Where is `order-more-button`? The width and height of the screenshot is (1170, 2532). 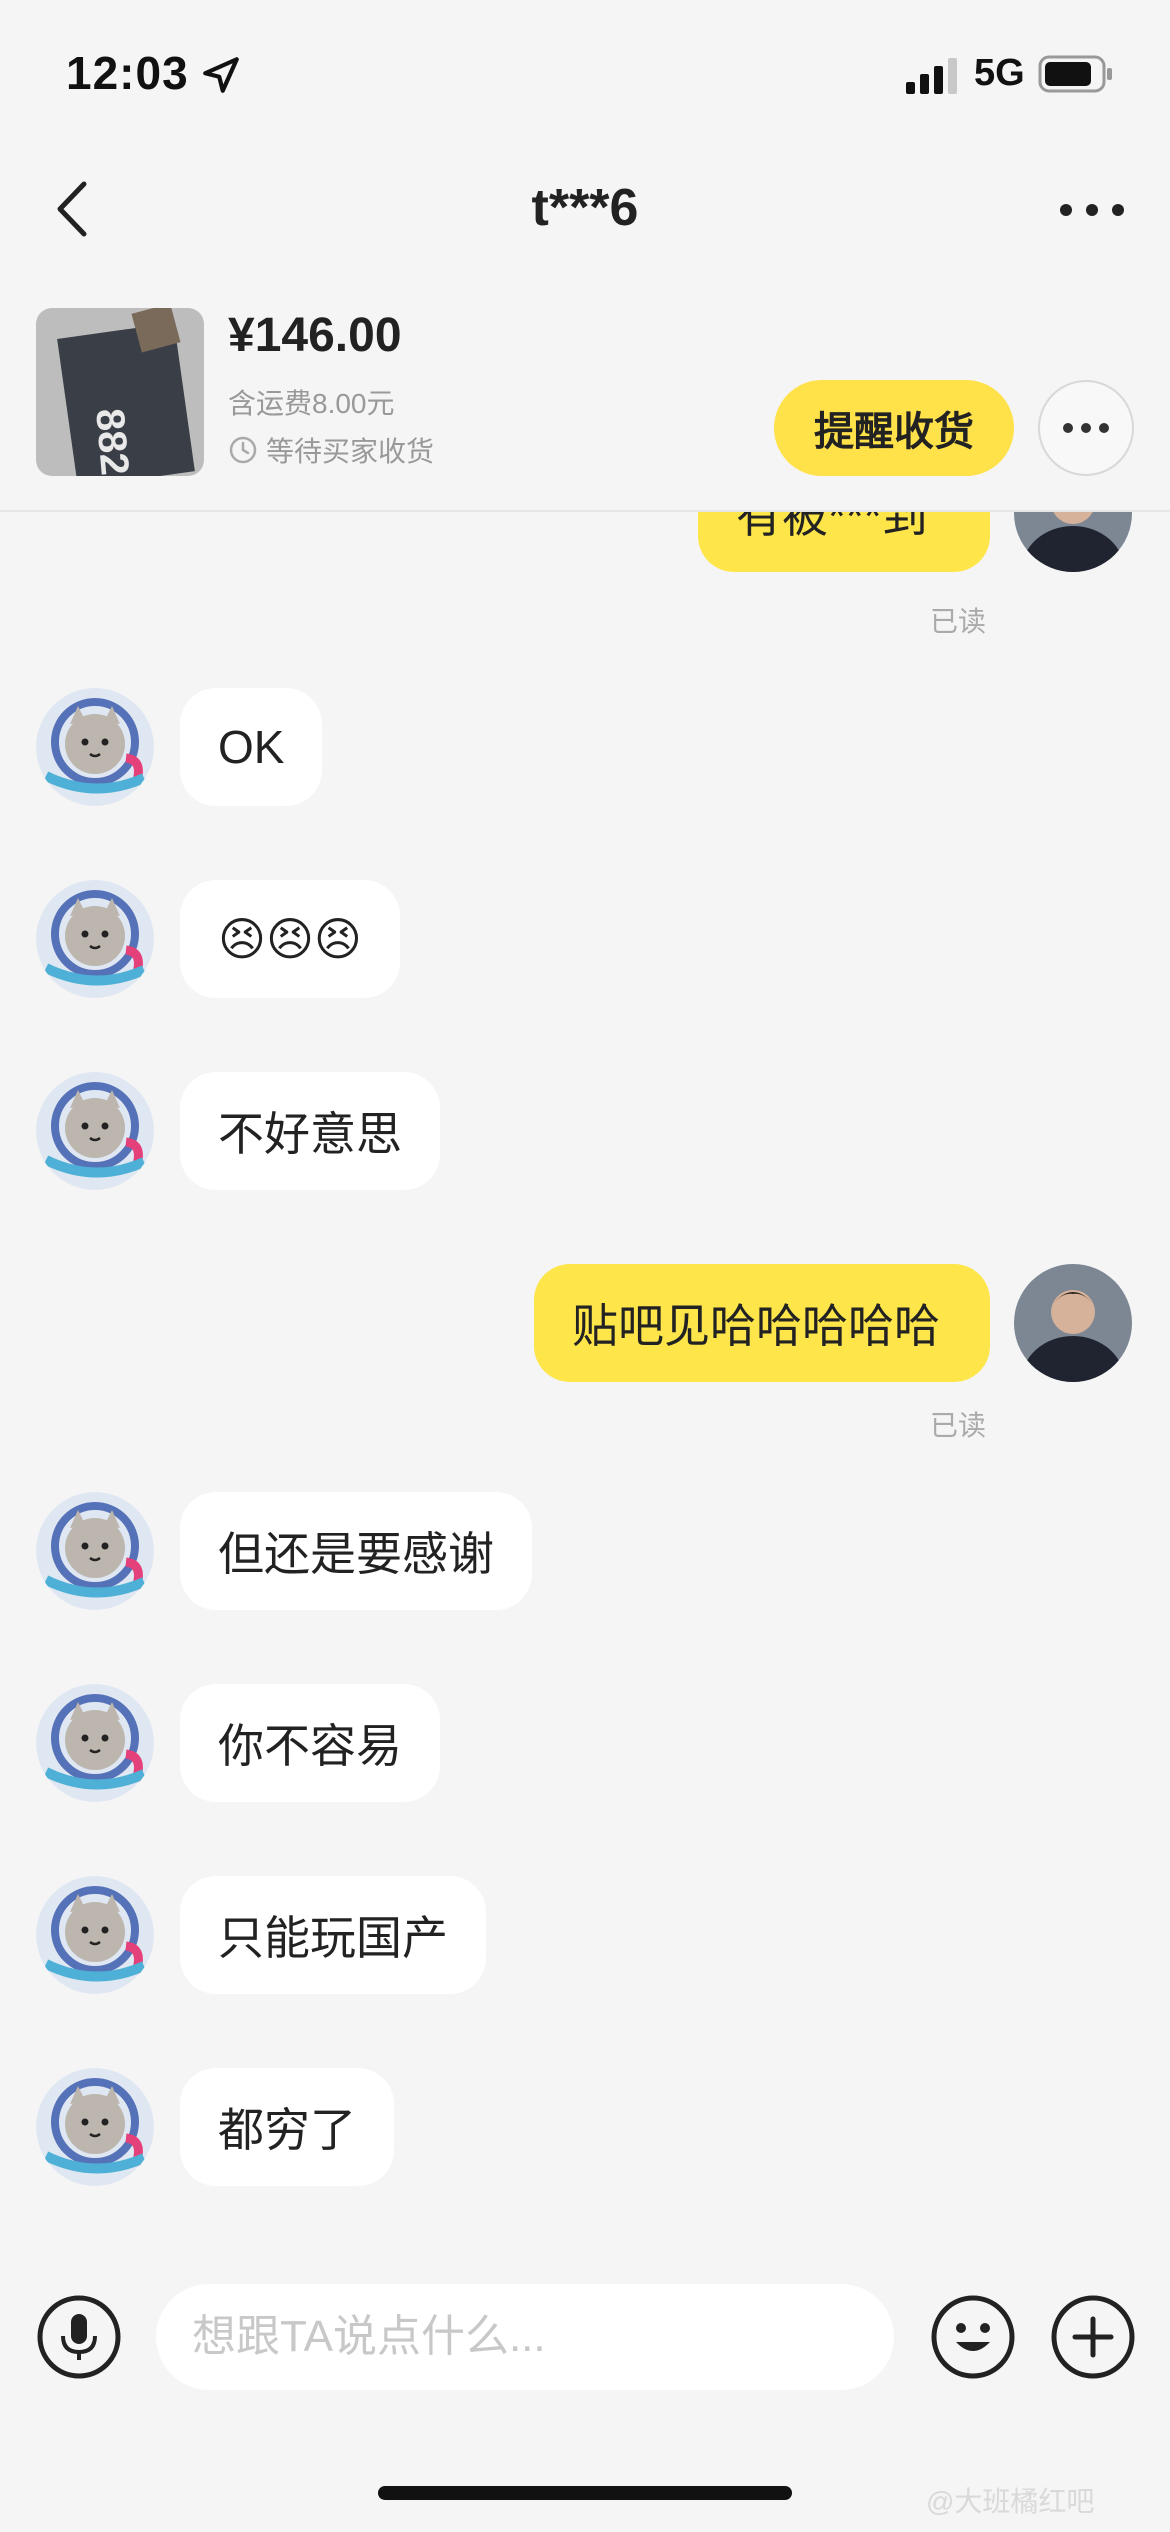
order-more-button is located at coordinates (1086, 428).